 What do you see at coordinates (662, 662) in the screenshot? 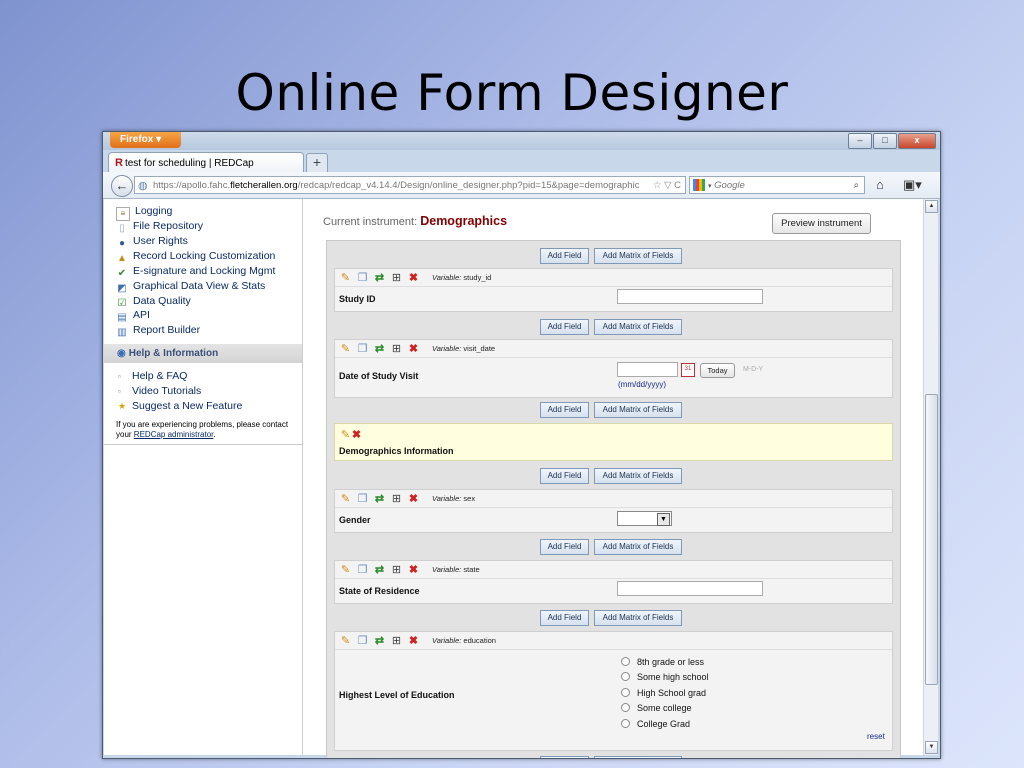
I see `radio-option: 8th grade or less` at bounding box center [662, 662].